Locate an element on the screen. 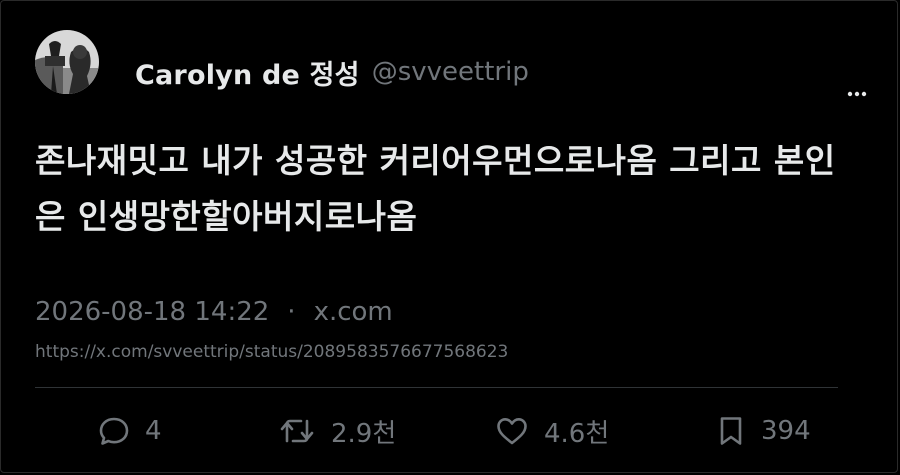 The width and height of the screenshot is (900, 475). reply-button: 4 is located at coordinates (129, 431).